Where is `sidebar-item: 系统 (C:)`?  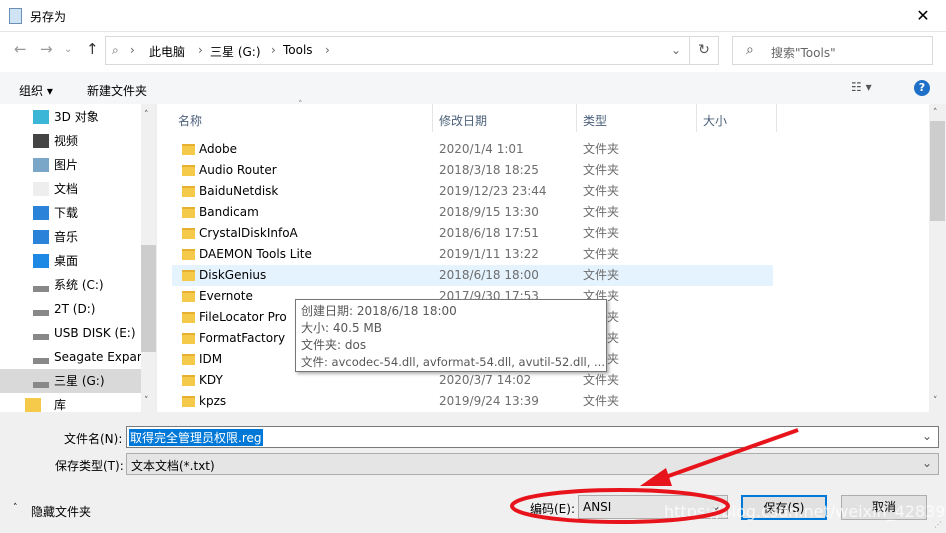 sidebar-item: 系统 (C:) is located at coordinates (70, 285).